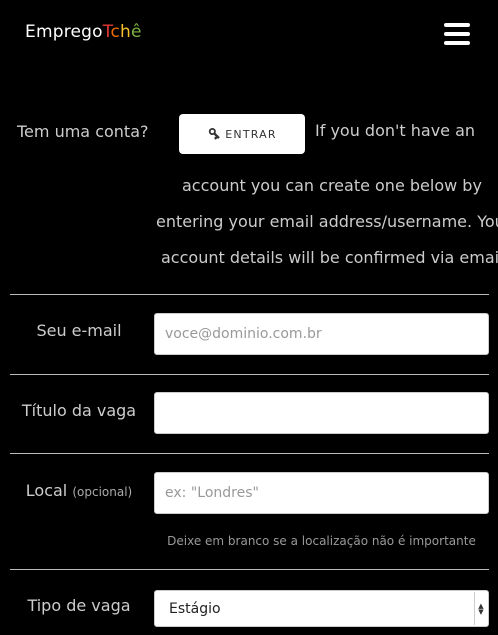 Image resolution: width=498 pixels, height=635 pixels. What do you see at coordinates (332, 185) in the screenshot?
I see `account-message-line: account you can create one below by` at bounding box center [332, 185].